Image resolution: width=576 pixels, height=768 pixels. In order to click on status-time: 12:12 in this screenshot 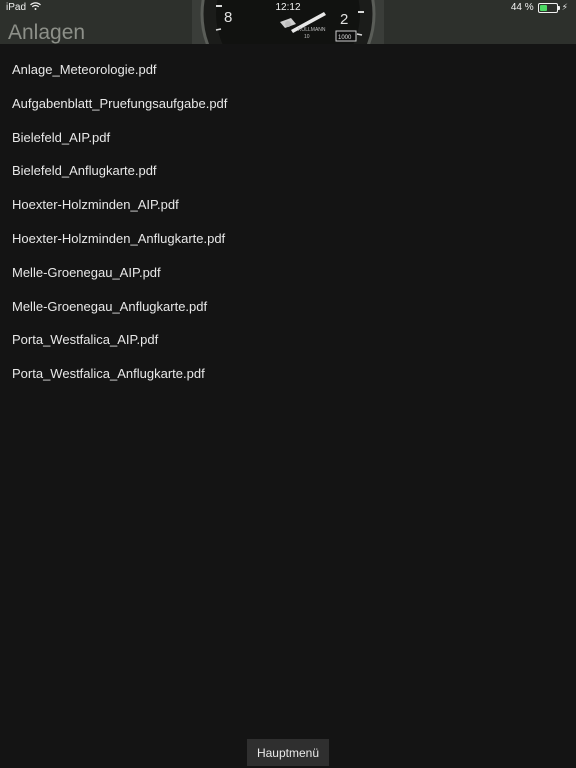, I will do `click(288, 7)`.